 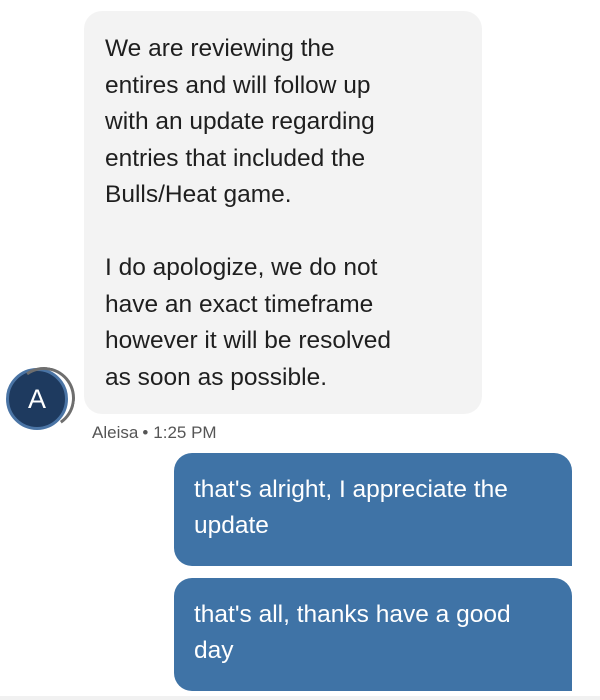 I want to click on divider, so click(x=300, y=698).